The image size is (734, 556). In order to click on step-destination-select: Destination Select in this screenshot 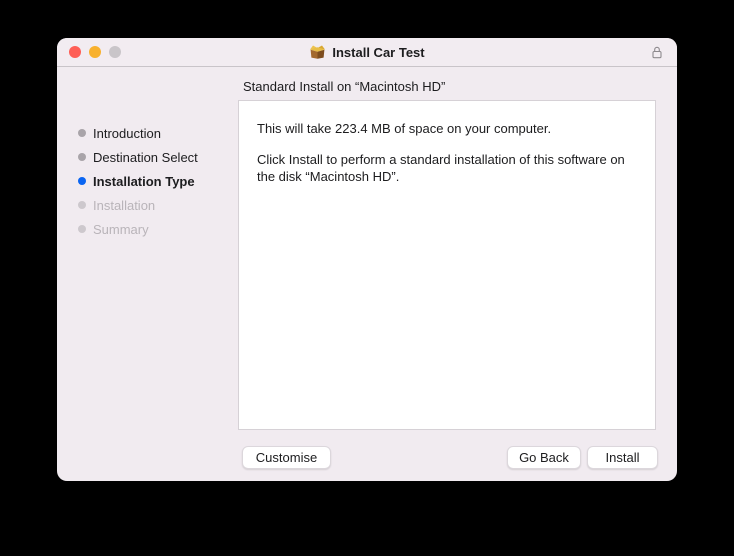, I will do `click(163, 157)`.